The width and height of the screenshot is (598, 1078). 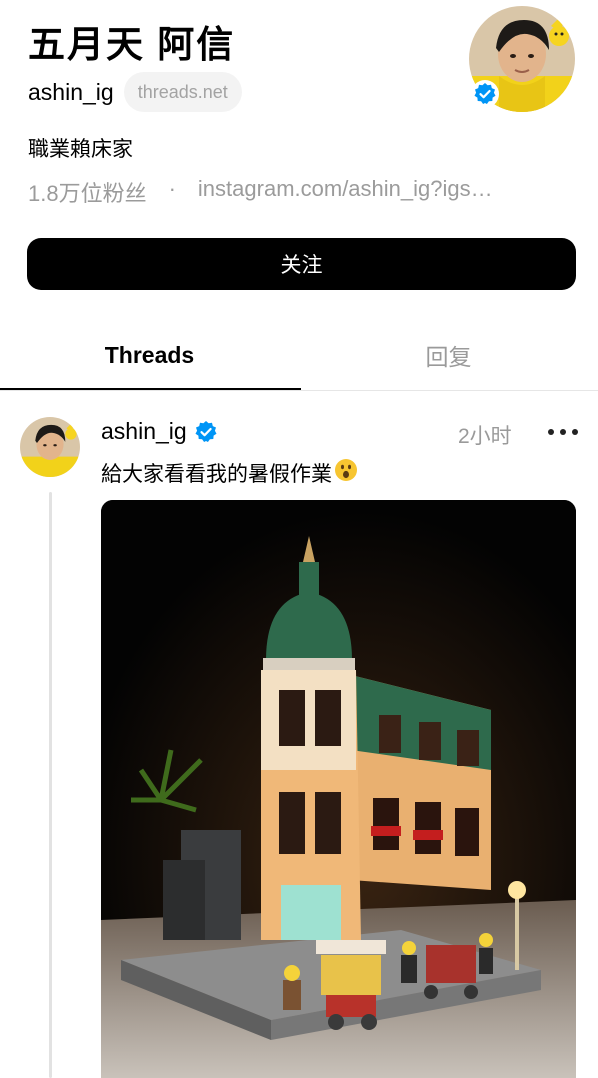 I want to click on post-body: 給大家看看我的暑假作業, so click(x=216, y=474).